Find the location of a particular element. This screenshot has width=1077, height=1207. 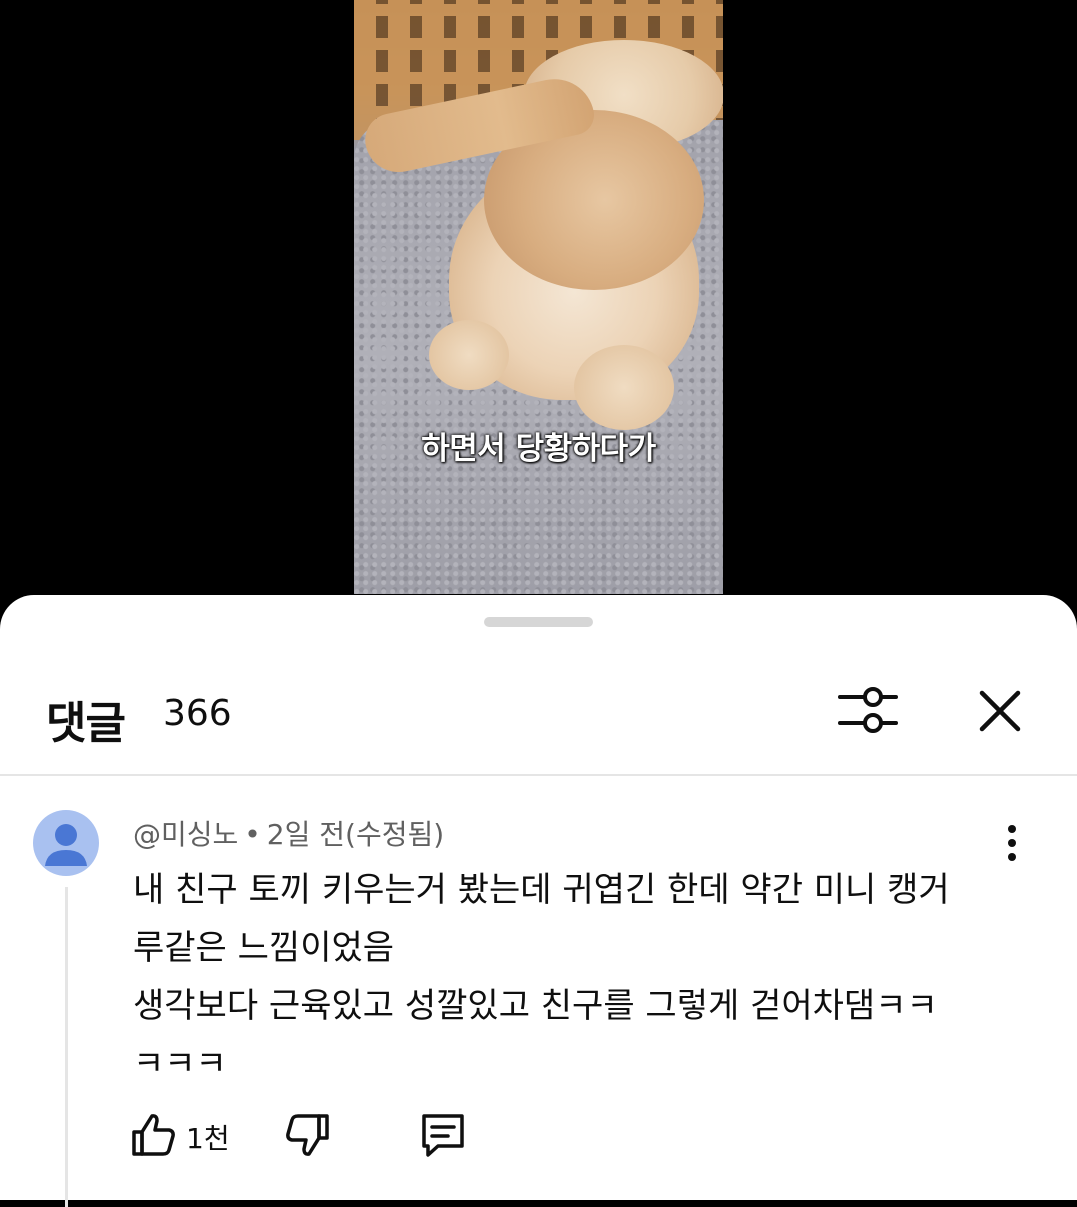

comment-author: @미싱노 is located at coordinates (185, 834).